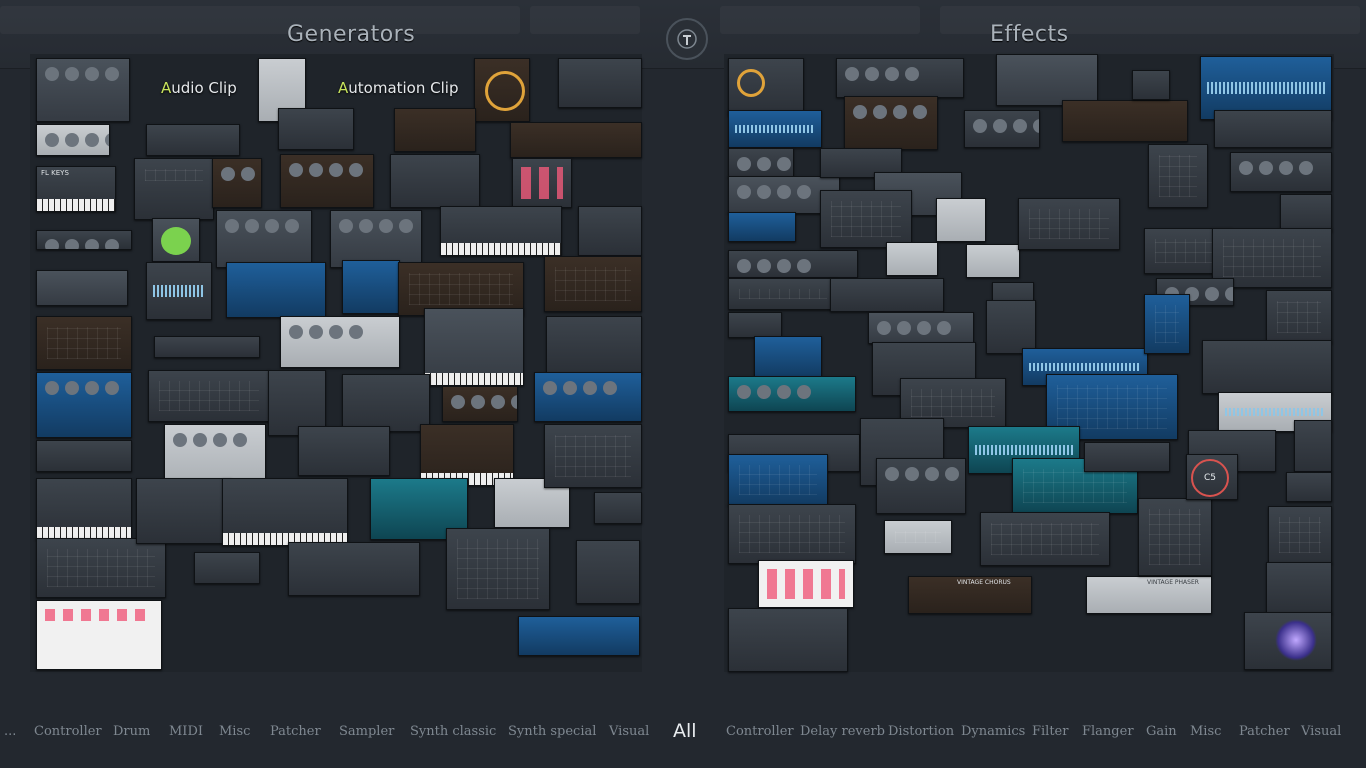  Describe the element at coordinates (685, 731) in the screenshot. I see `tab-all: All` at that location.